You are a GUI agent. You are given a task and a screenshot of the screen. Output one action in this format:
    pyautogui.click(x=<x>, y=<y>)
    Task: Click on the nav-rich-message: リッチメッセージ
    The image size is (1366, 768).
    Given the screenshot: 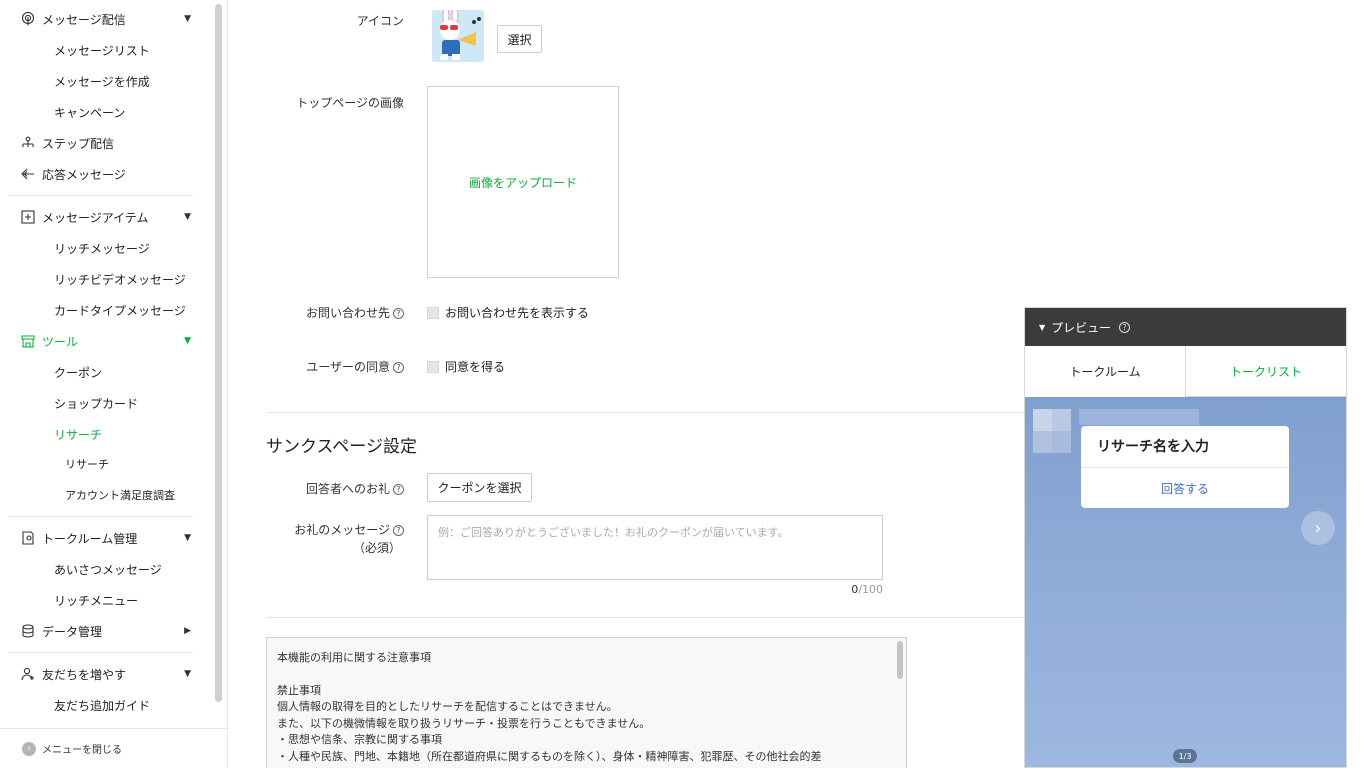 What is the action you would take?
    pyautogui.click(x=106, y=248)
    